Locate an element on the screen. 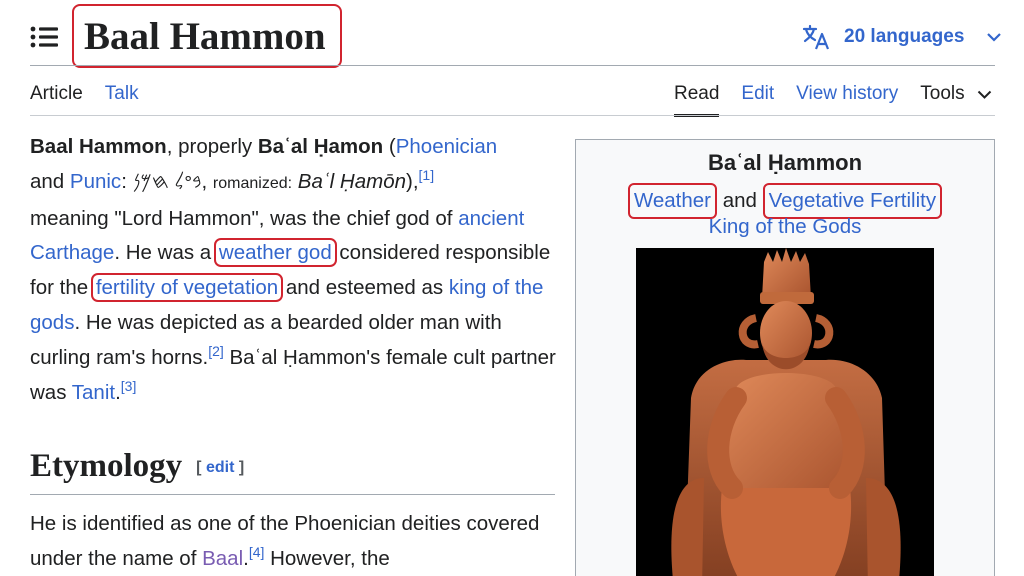 The image size is (1024, 576). section-divider is located at coordinates (292, 494).